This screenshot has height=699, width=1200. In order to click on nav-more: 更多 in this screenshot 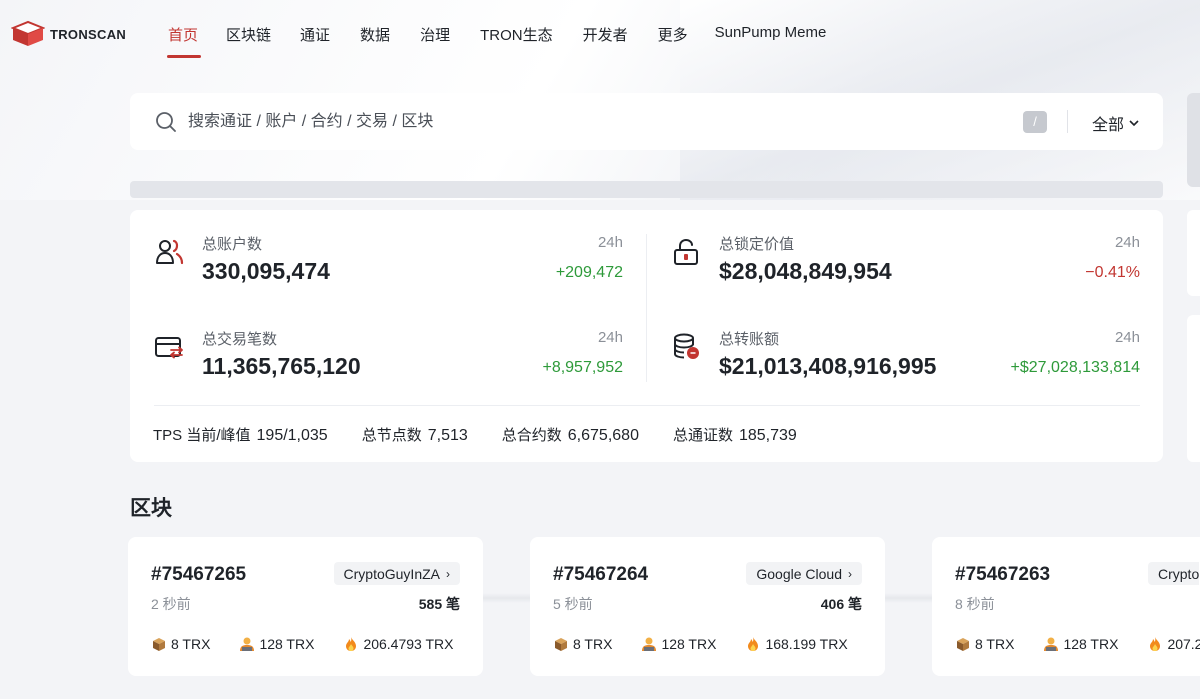, I will do `click(673, 34)`.